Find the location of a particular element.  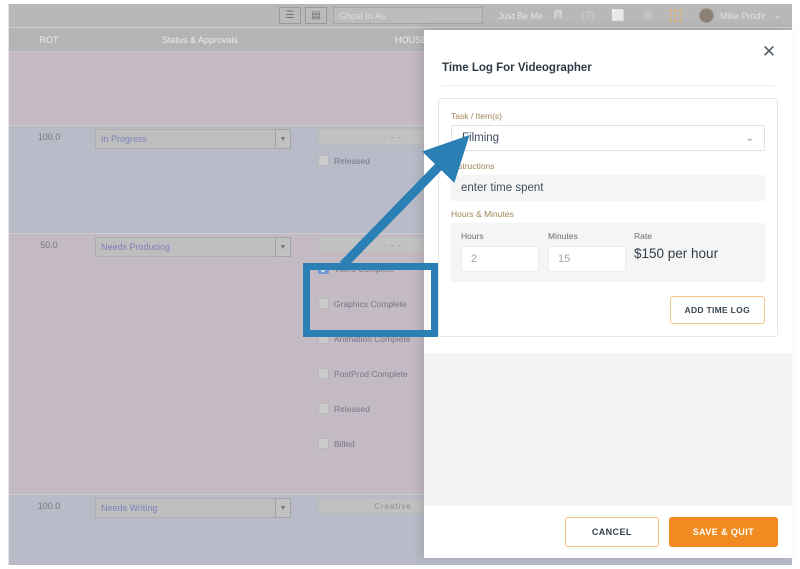

pin-icon-glyph: ☰ is located at coordinates (290, 15).